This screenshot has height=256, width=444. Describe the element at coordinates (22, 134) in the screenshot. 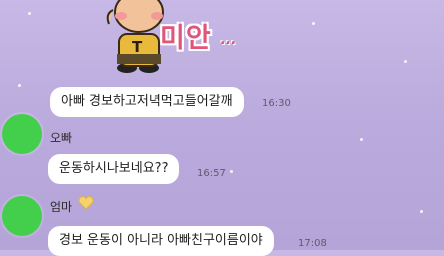

I see `avatar-oppa` at that location.